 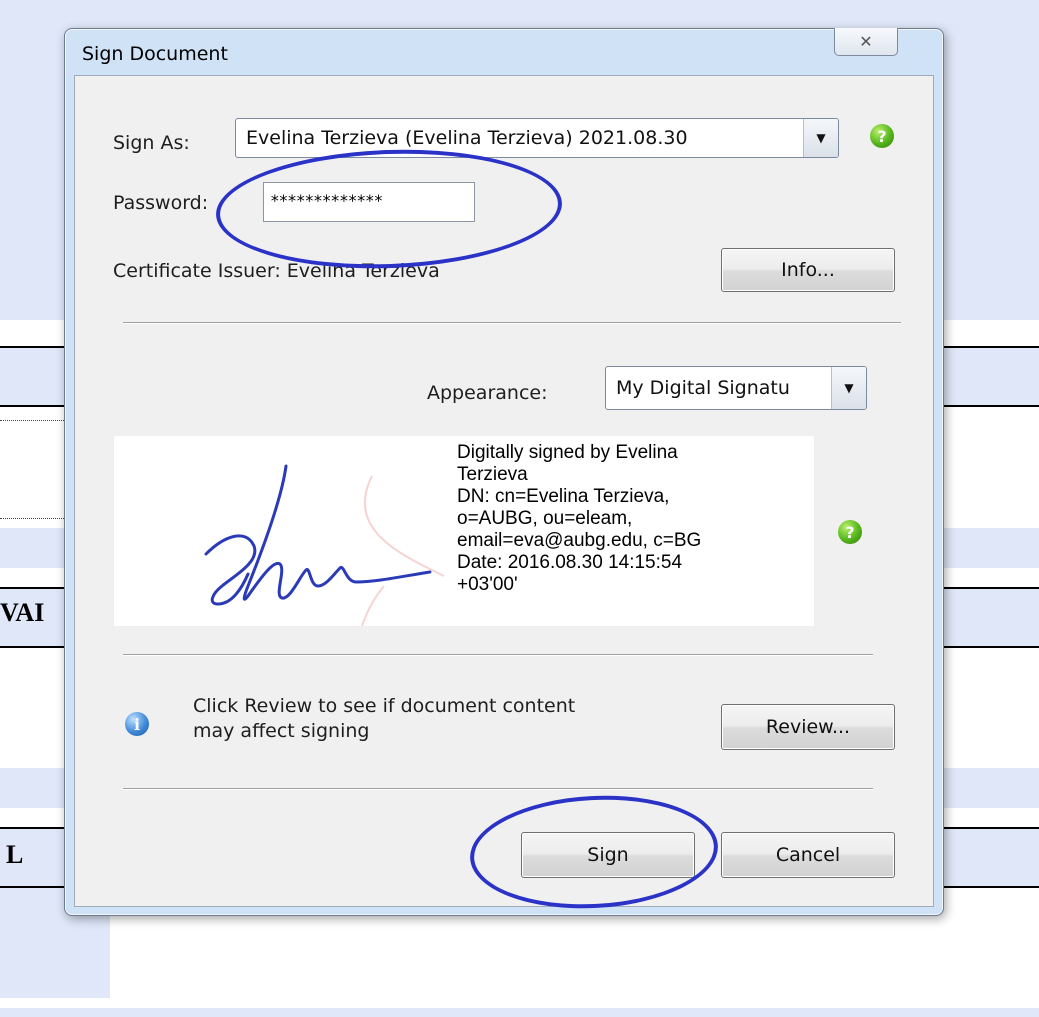 I want to click on sign-as-label: Sign As:, so click(x=151, y=143).